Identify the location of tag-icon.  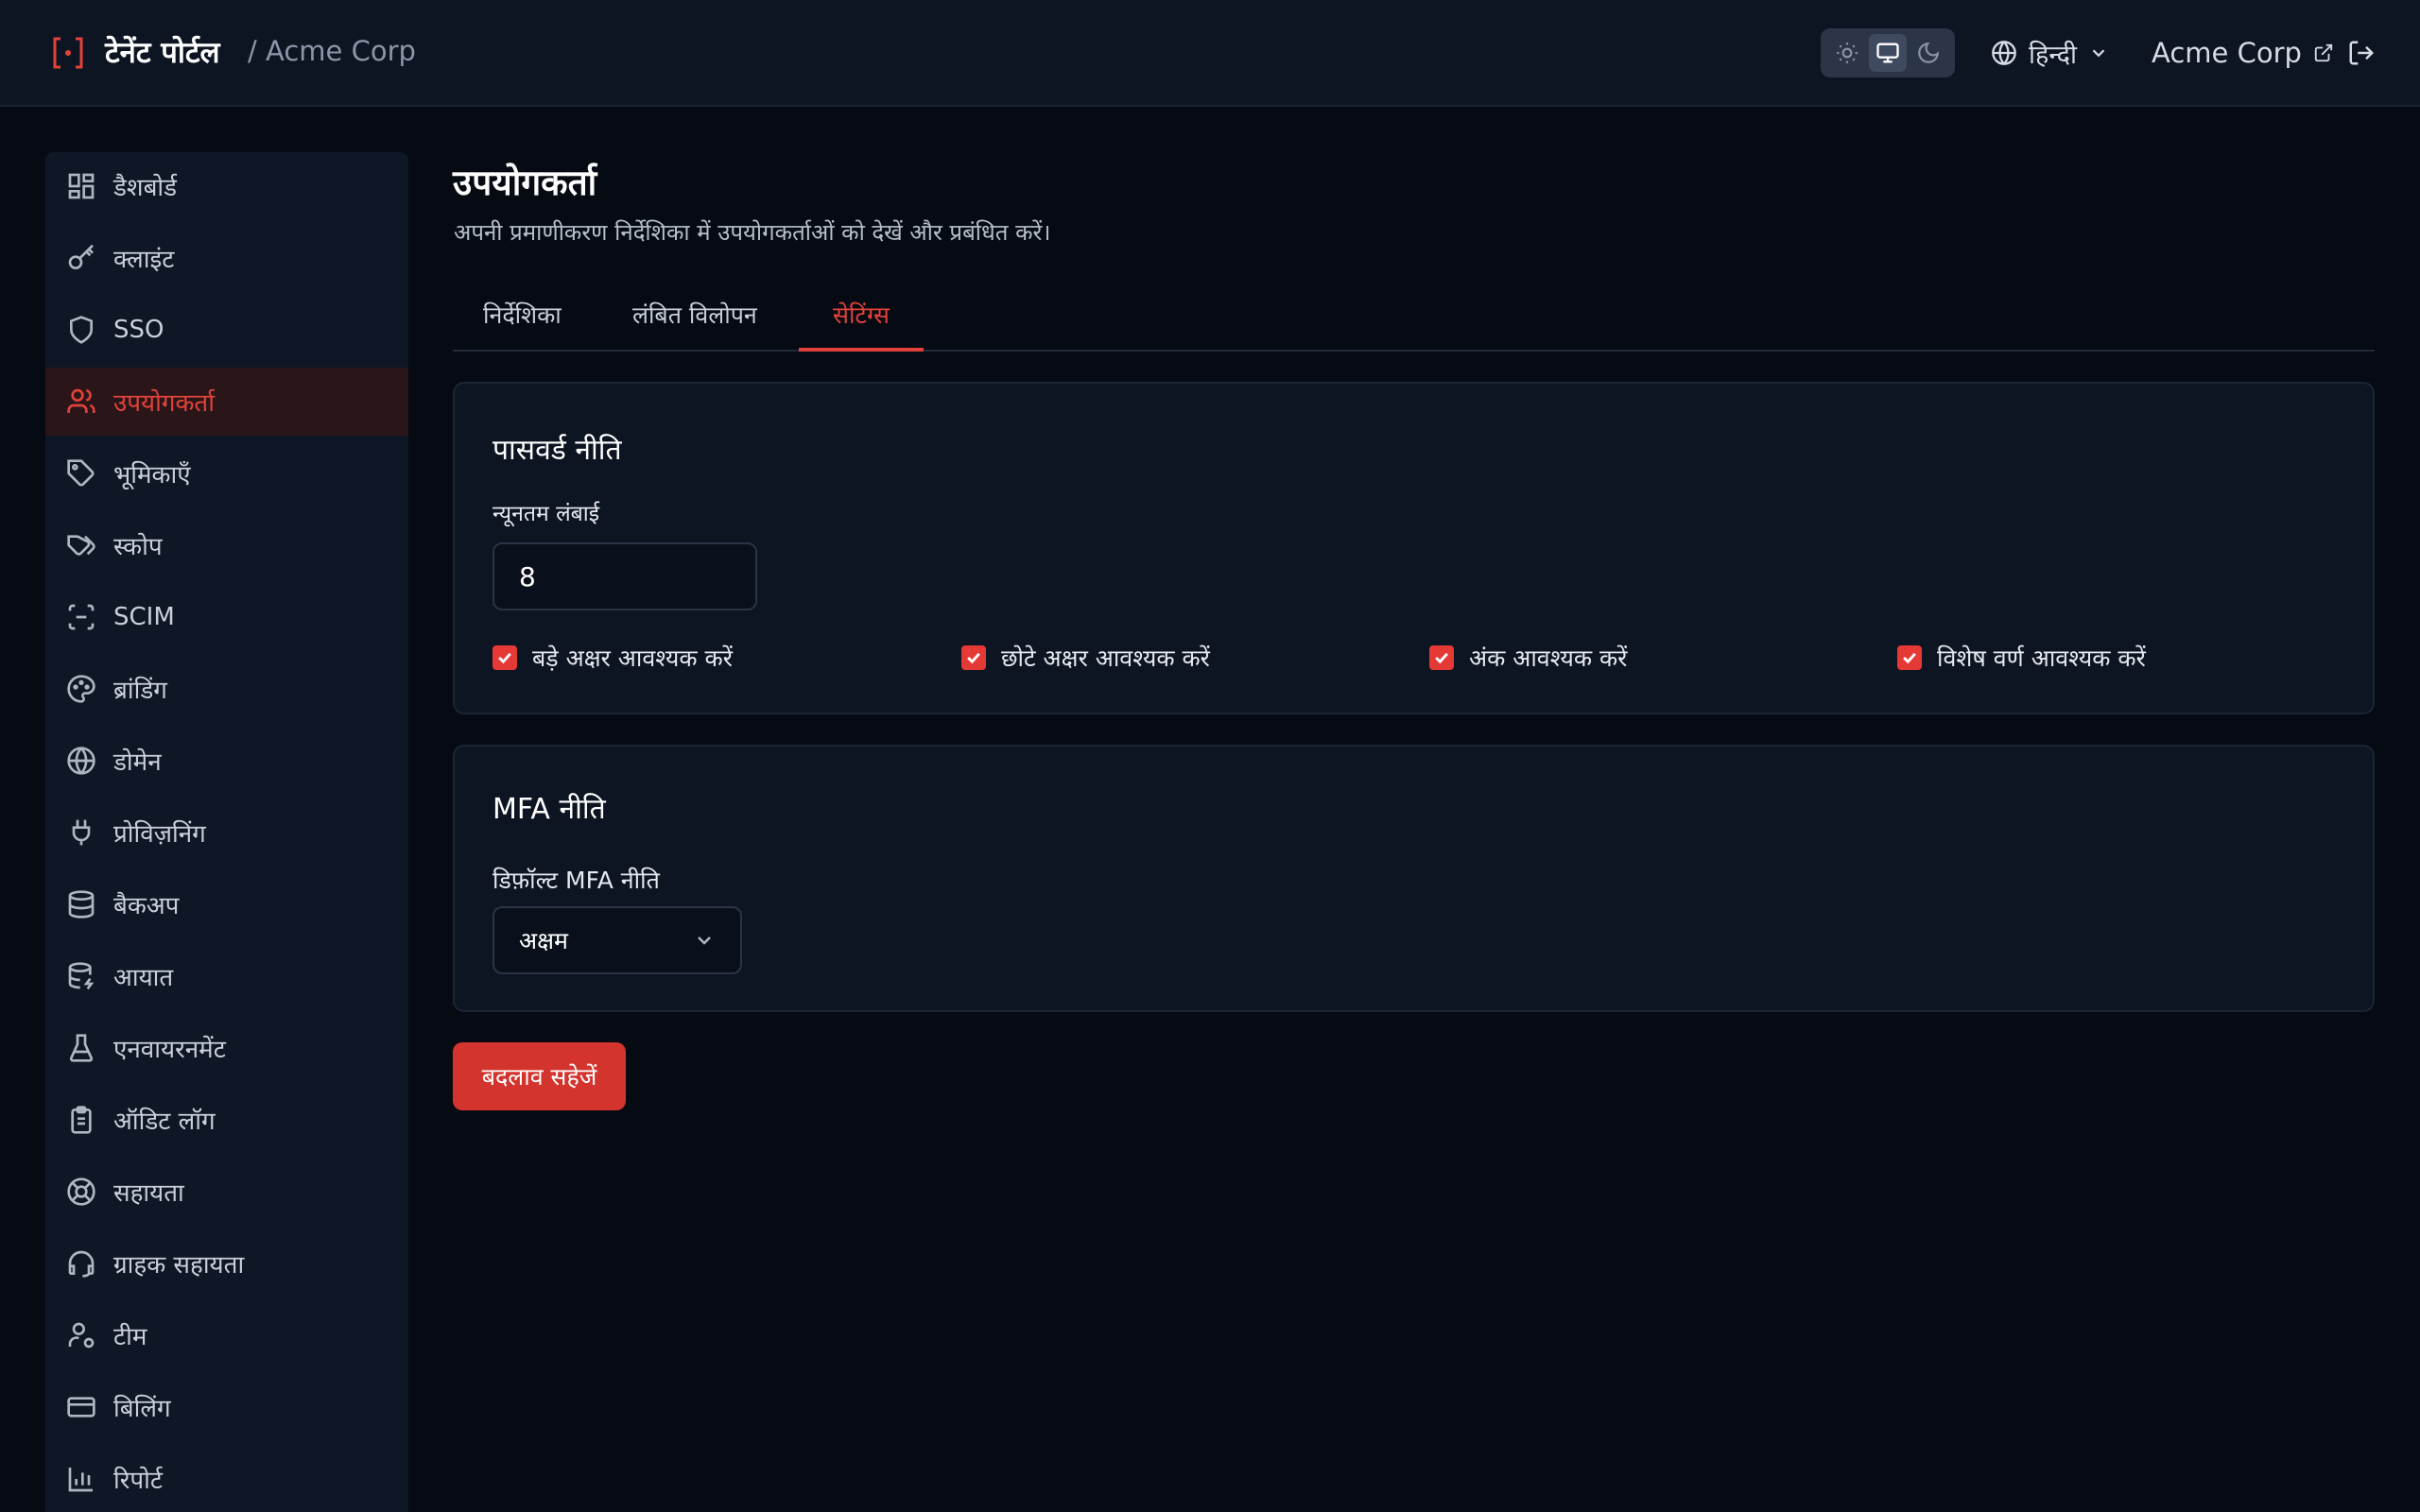
(81, 473).